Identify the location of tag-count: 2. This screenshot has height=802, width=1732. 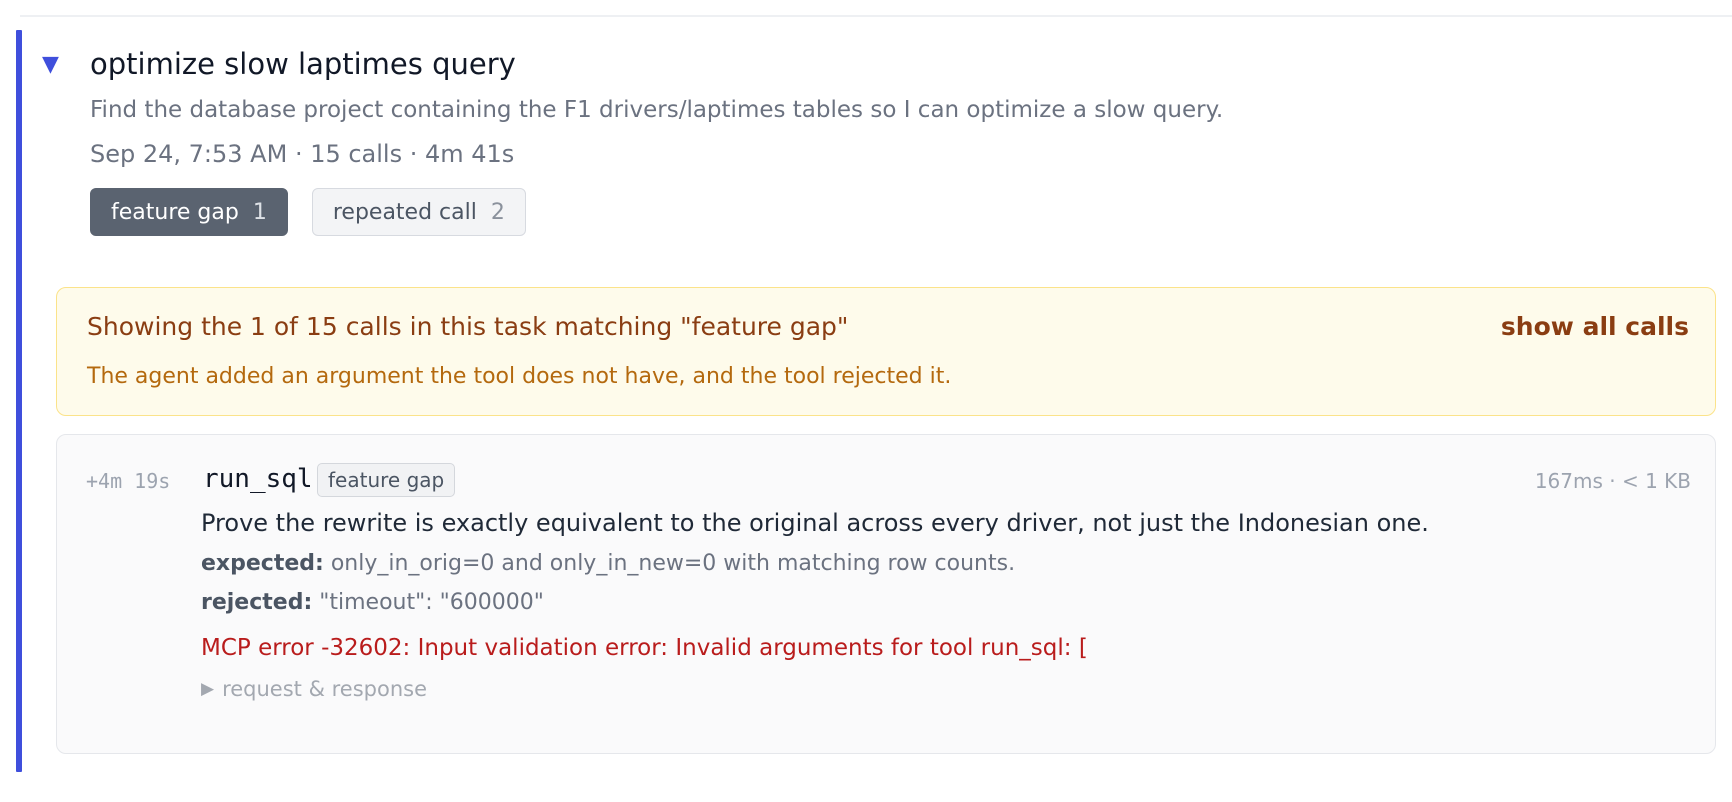
(497, 212).